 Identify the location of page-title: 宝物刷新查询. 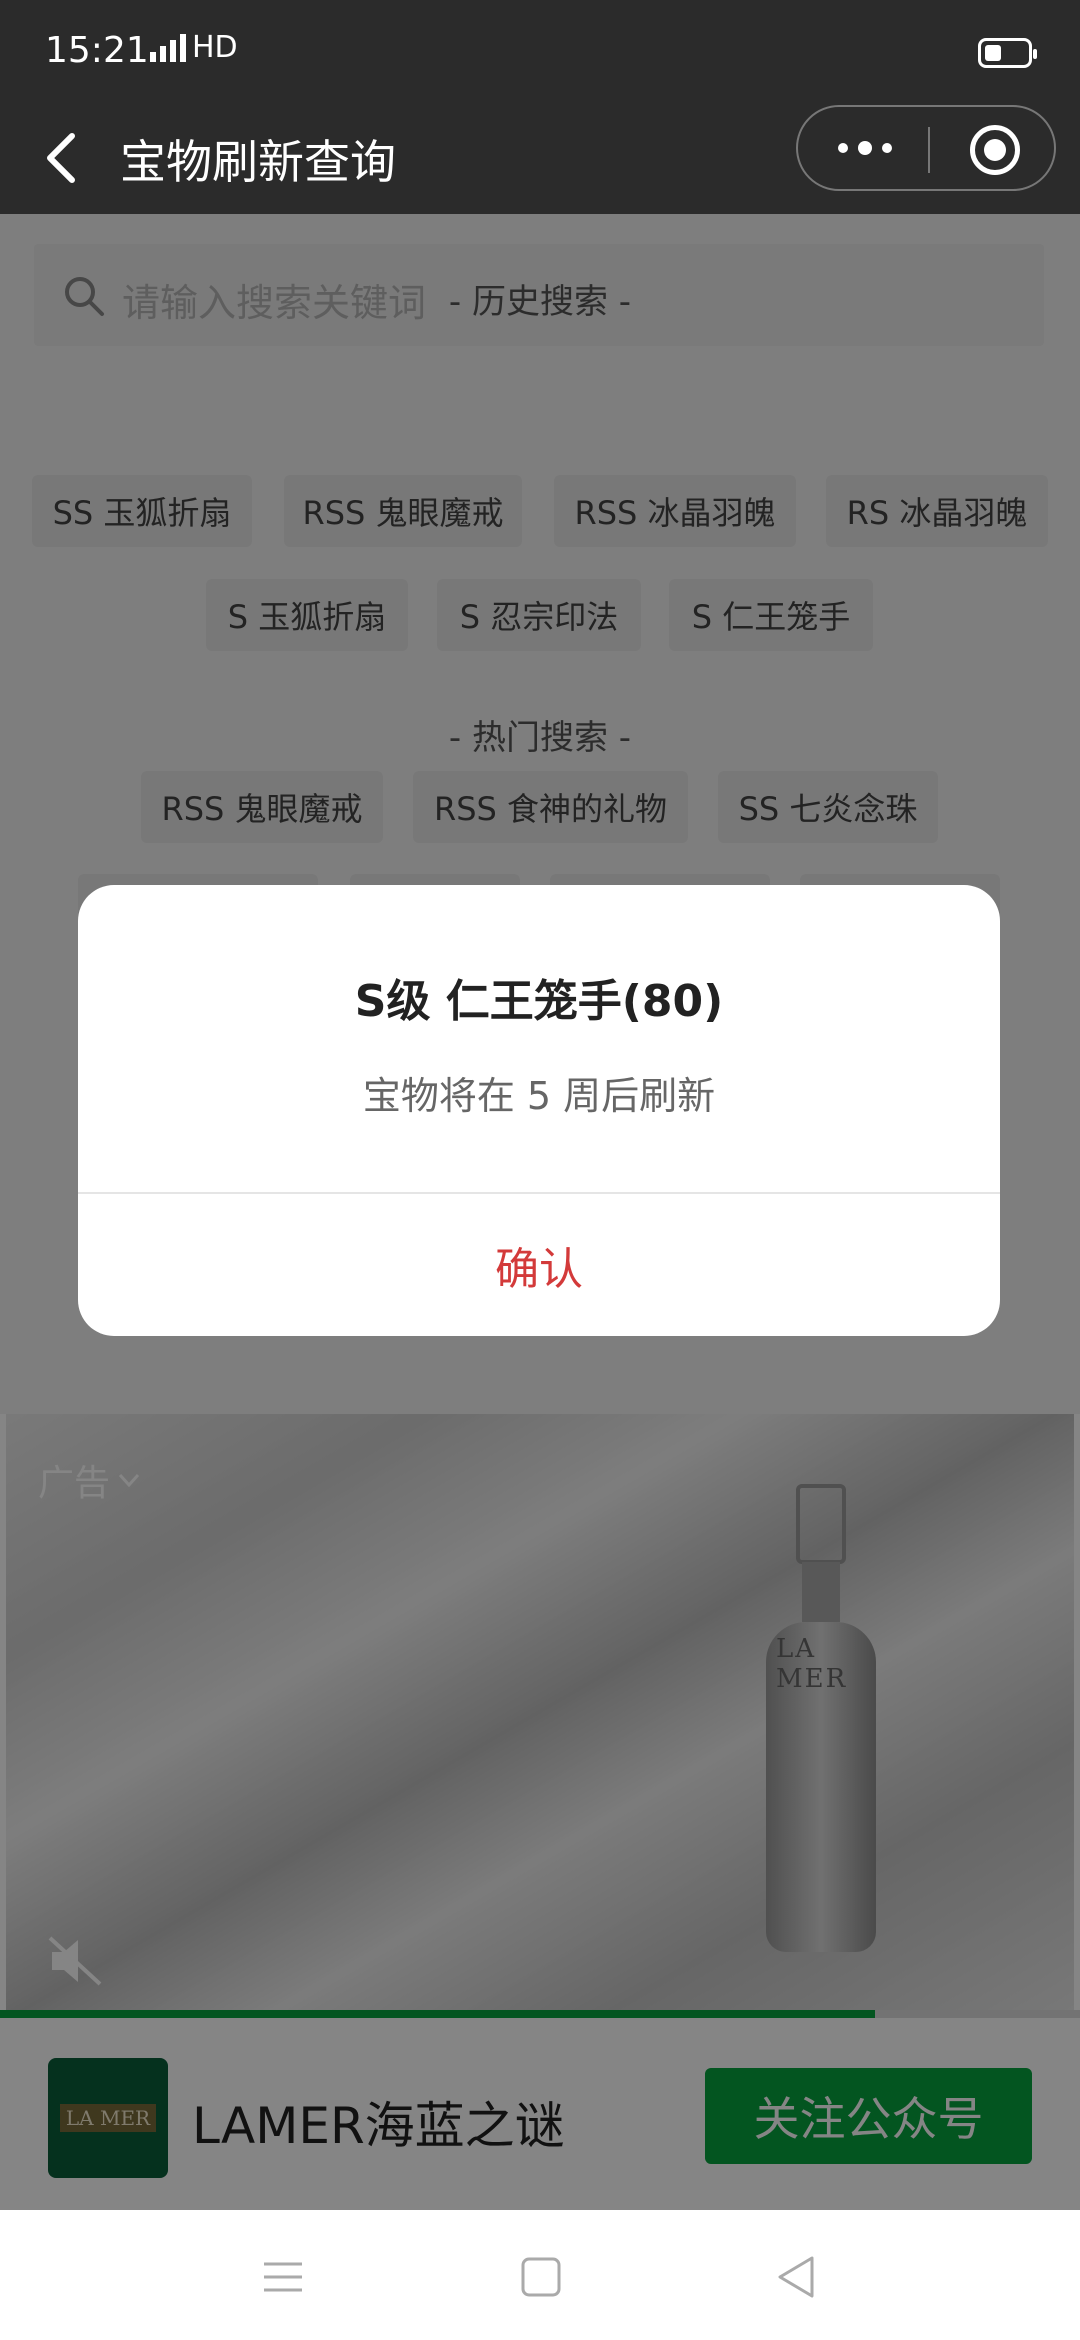
(258, 162).